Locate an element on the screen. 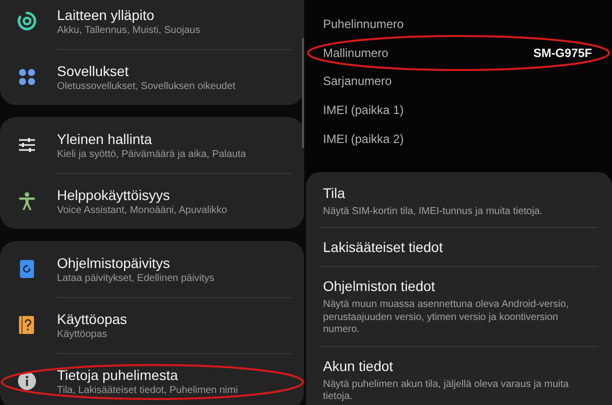 This screenshot has width=612, height=405. item-title: Tietoja puhelimesta is located at coordinates (117, 375).